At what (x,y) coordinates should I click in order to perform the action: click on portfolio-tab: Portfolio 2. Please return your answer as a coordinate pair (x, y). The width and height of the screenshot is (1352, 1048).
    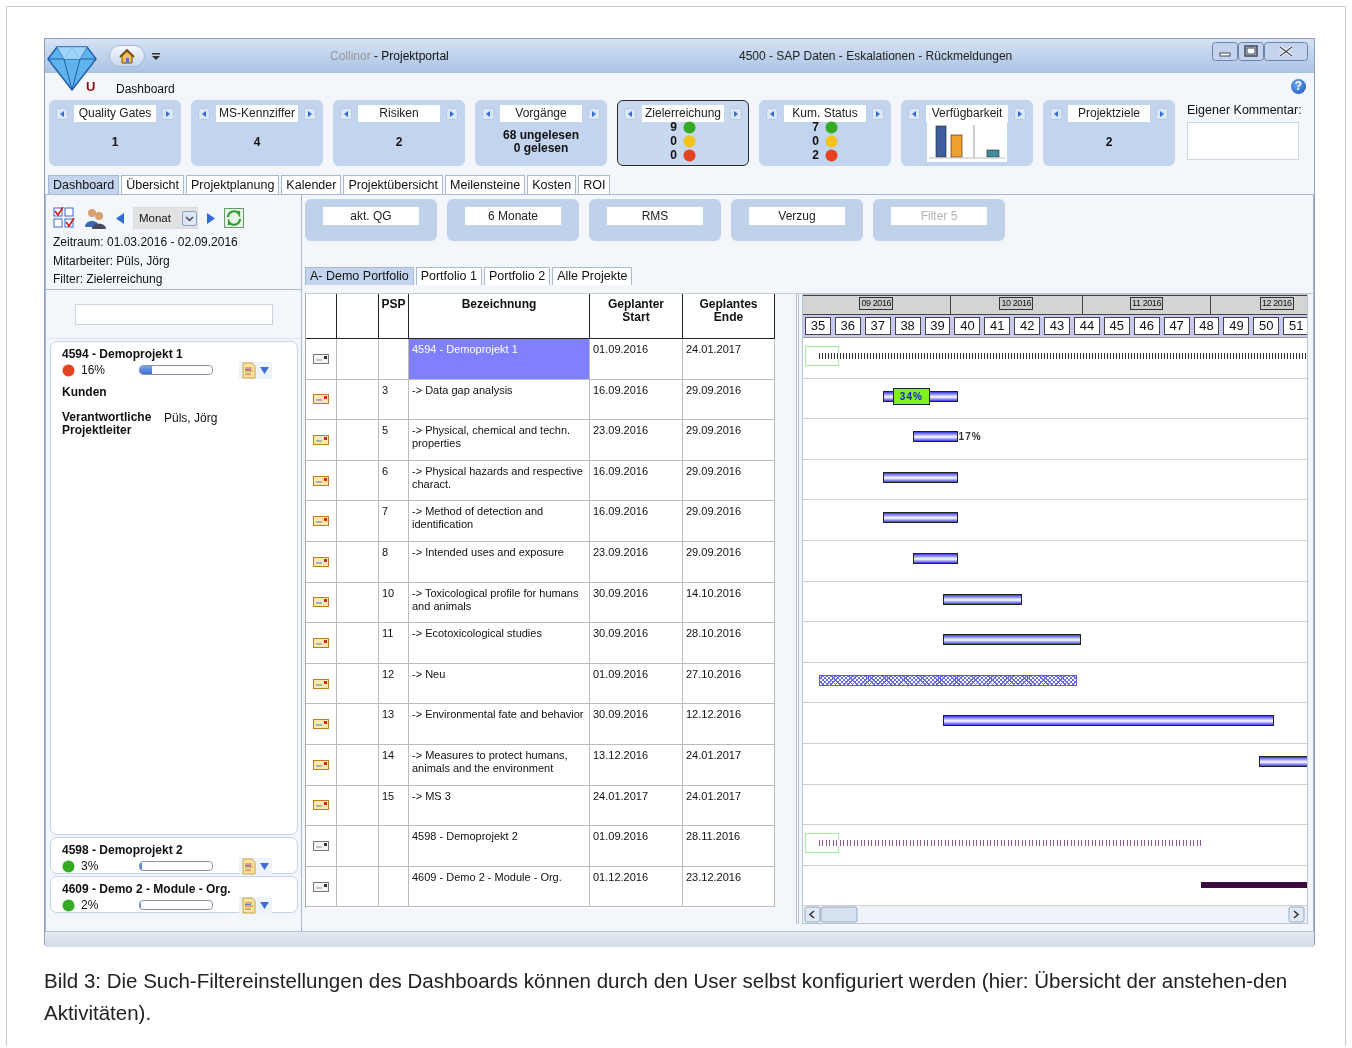
    Looking at the image, I should click on (517, 276).